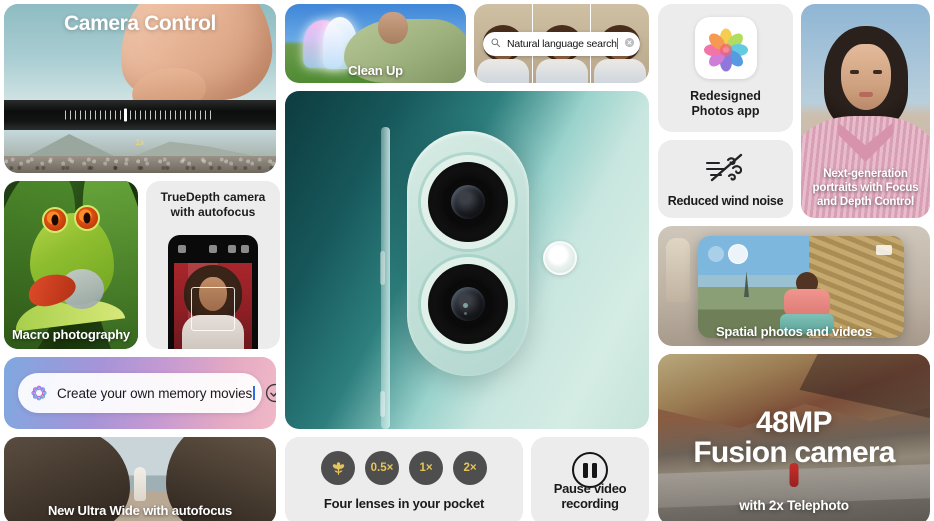 The image size is (934, 521). I want to click on truedepth-caption: TrueDepth camera with autofocus, so click(213, 205).